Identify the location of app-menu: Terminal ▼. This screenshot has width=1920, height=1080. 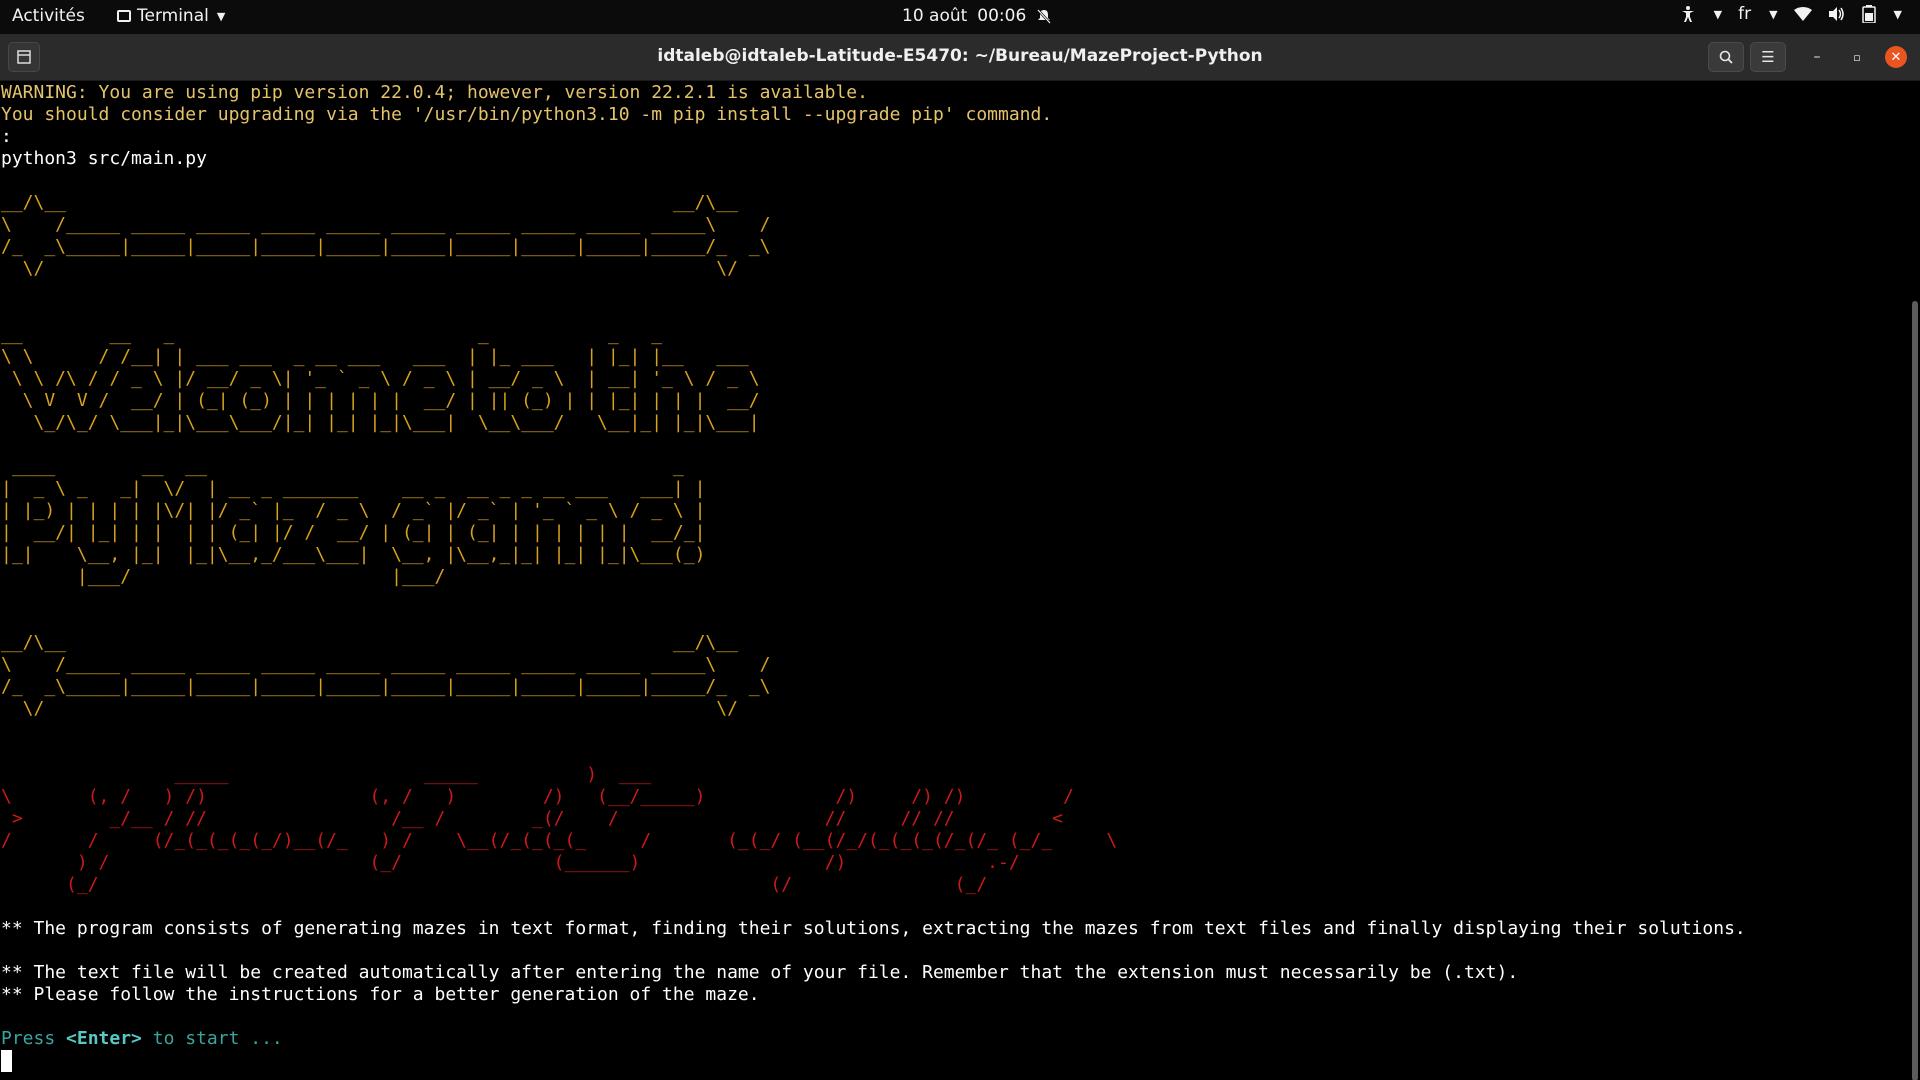
(171, 16).